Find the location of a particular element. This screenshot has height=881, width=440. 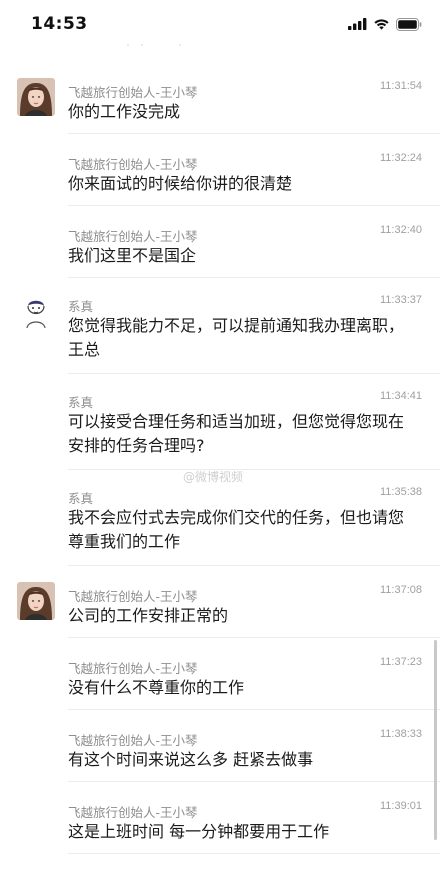

message-time: 11:34:41 is located at coordinates (400, 396).